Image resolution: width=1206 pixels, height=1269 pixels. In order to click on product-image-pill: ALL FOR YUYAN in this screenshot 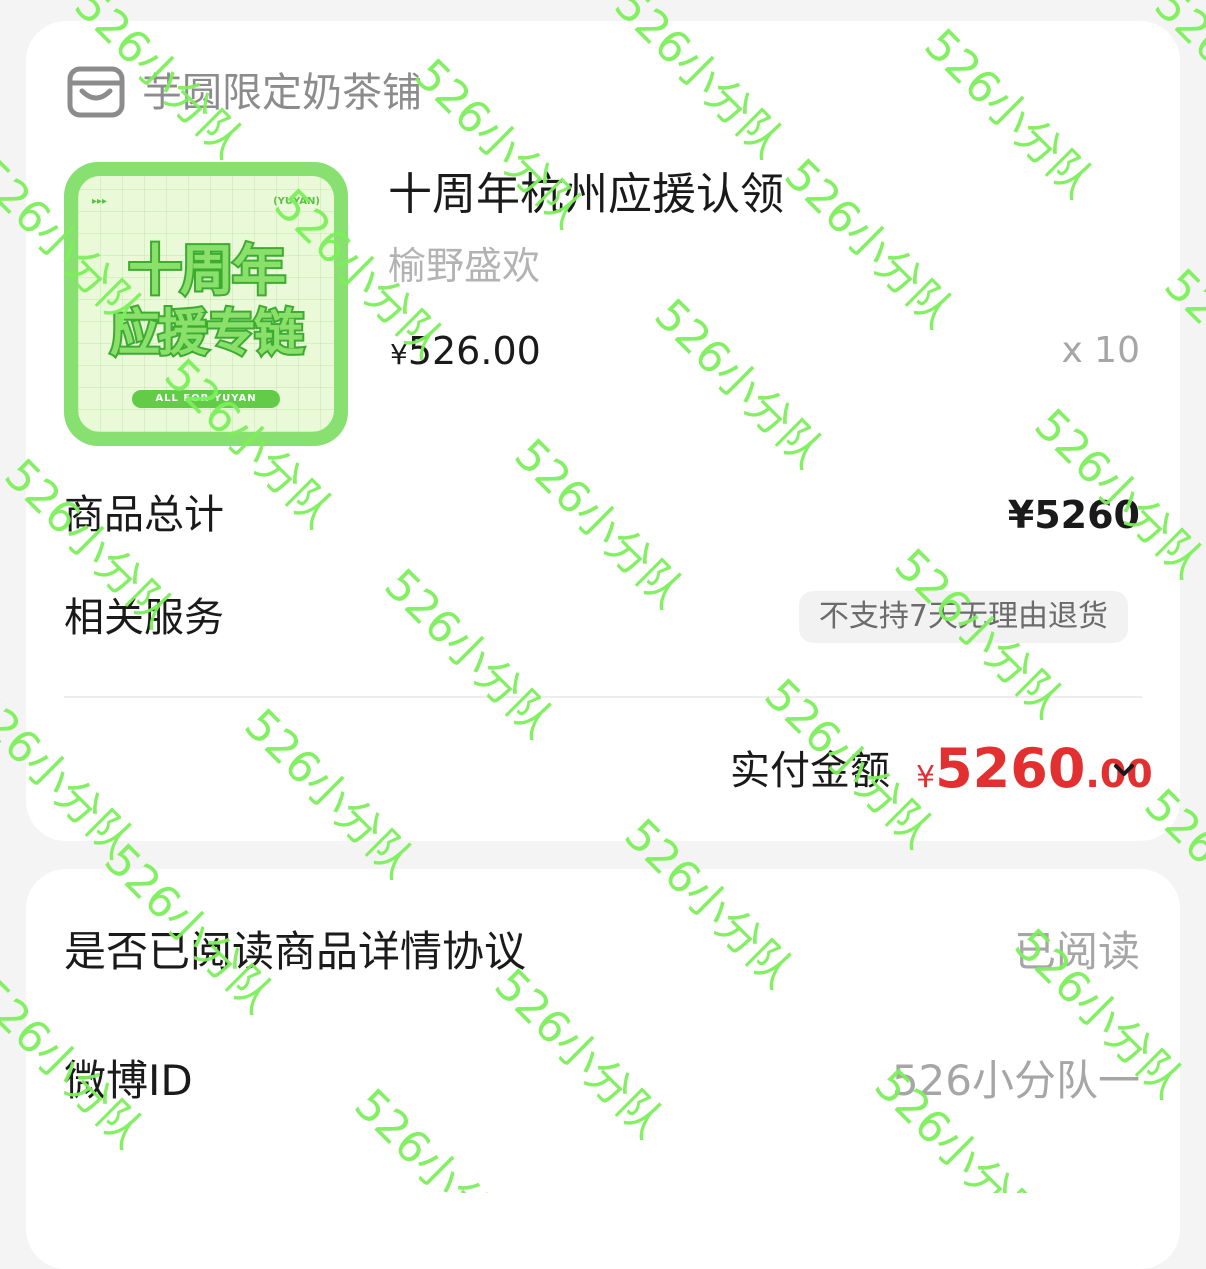, I will do `click(206, 399)`.